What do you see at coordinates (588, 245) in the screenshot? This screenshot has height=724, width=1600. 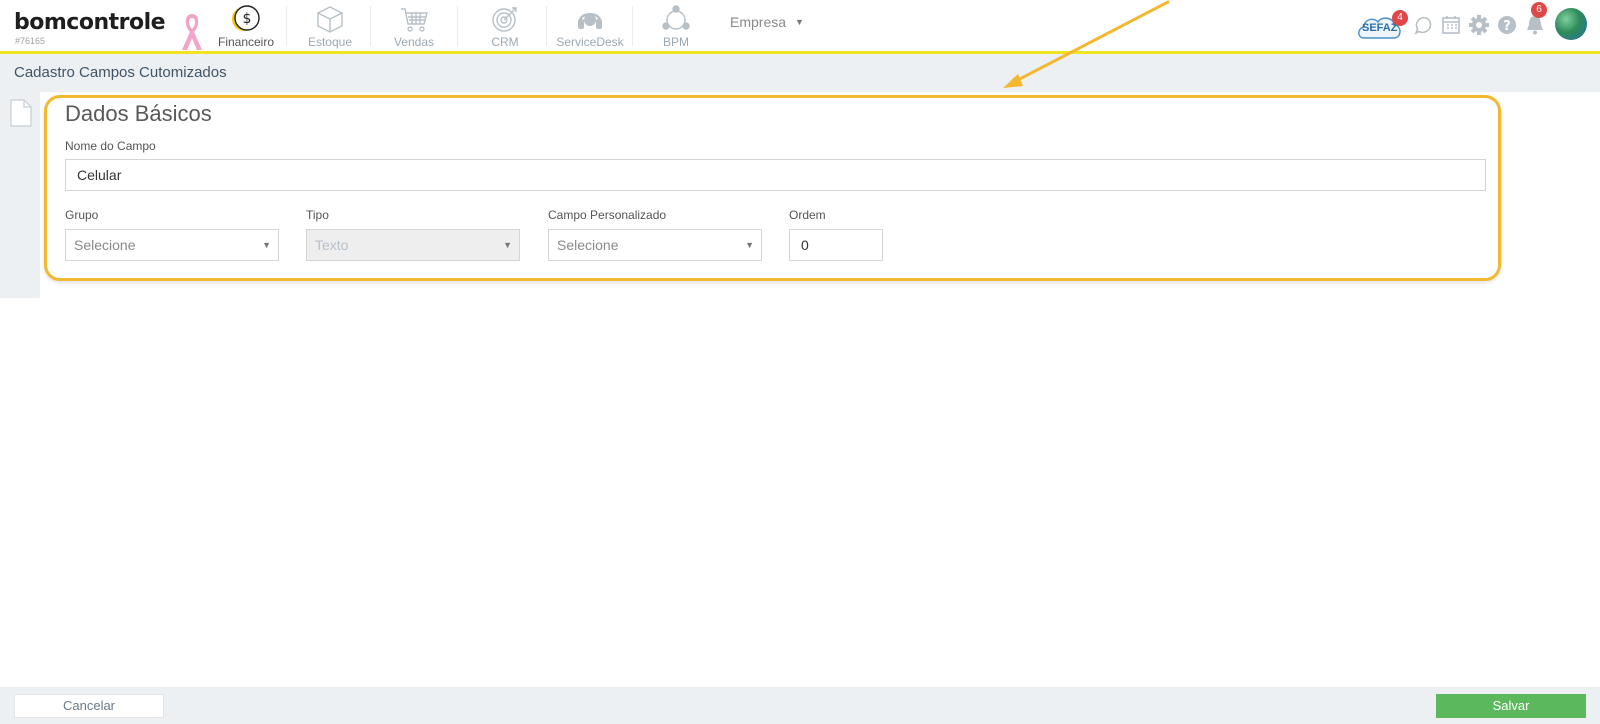 I see `campo-selected-value: Selecione` at bounding box center [588, 245].